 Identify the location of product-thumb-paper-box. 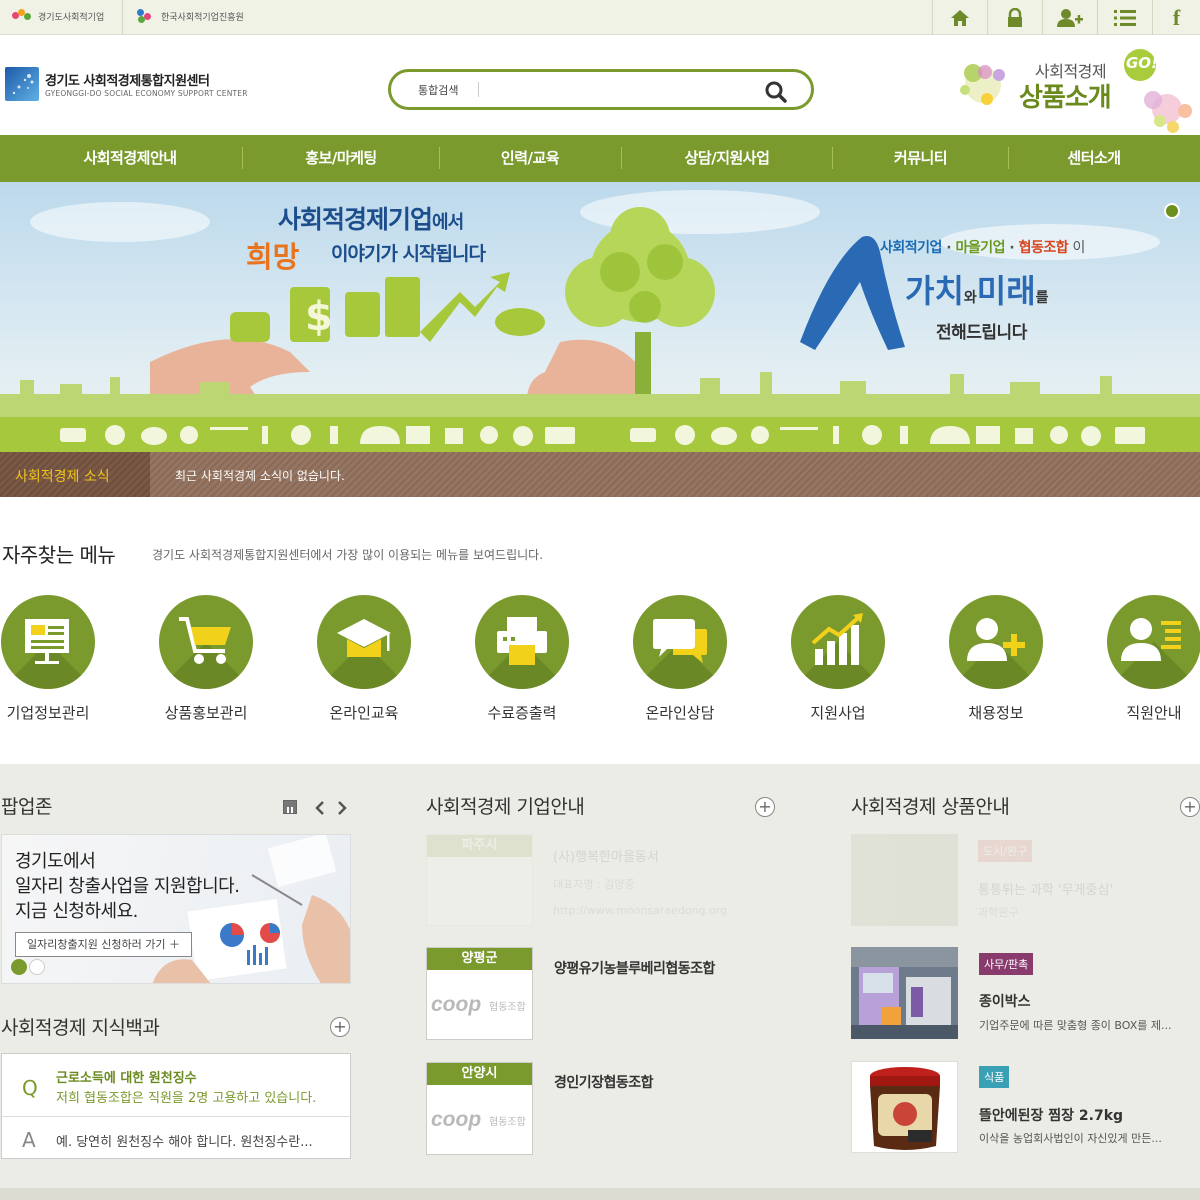
(904, 993).